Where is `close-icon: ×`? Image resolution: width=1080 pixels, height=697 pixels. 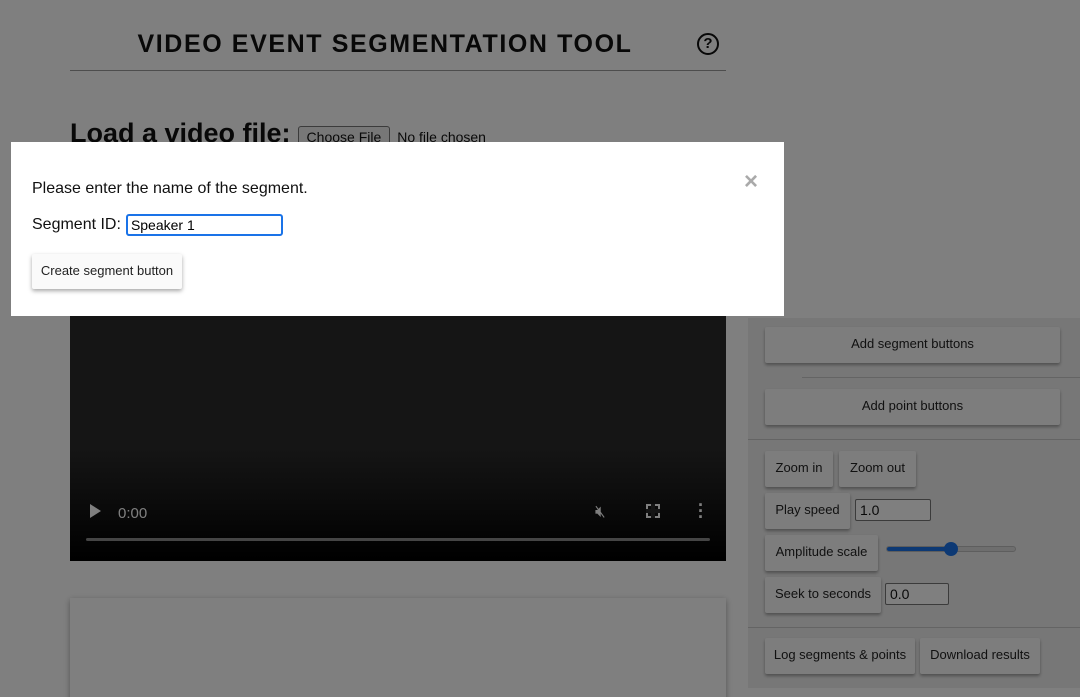
close-icon: × is located at coordinates (751, 182).